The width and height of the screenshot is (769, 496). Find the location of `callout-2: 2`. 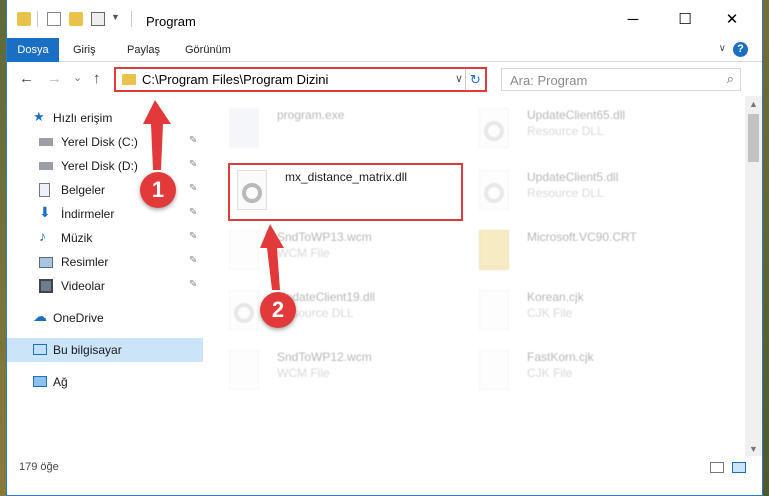

callout-2: 2 is located at coordinates (278, 310).